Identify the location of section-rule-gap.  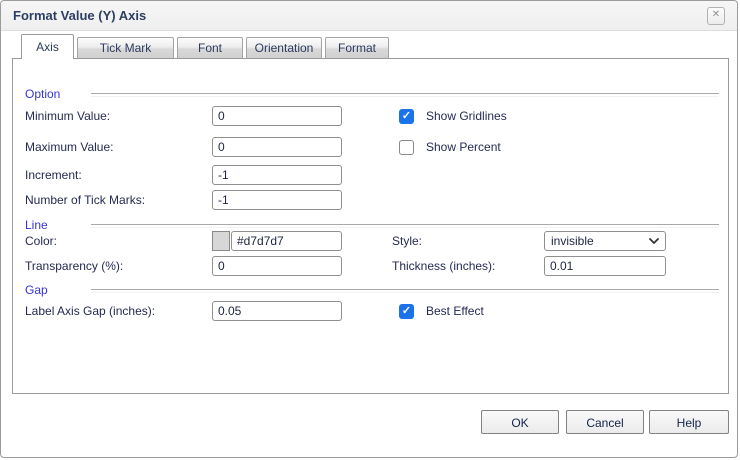
(405, 291).